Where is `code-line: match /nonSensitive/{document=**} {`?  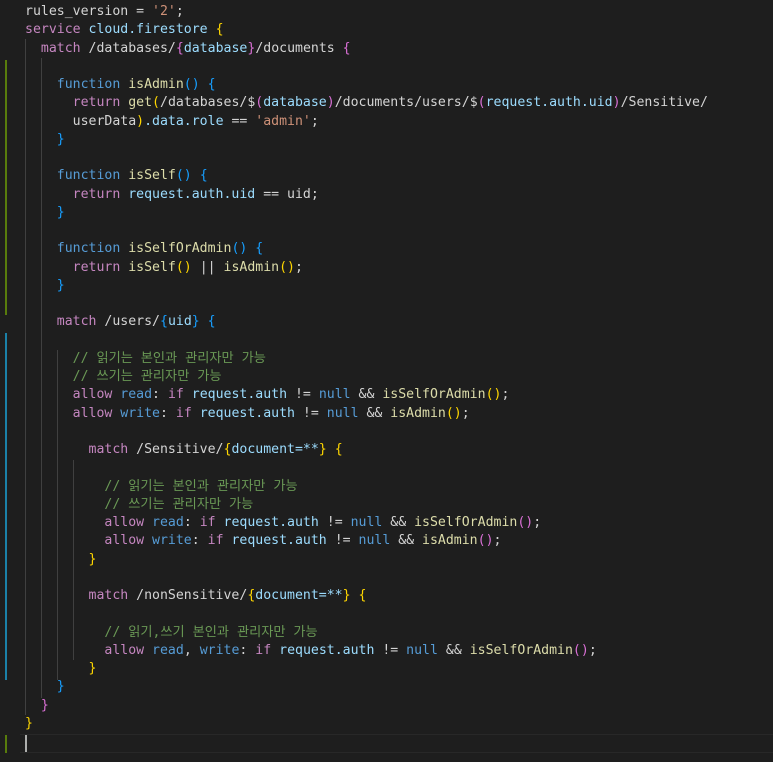 code-line: match /nonSensitive/{document=**} { is located at coordinates (366, 596).